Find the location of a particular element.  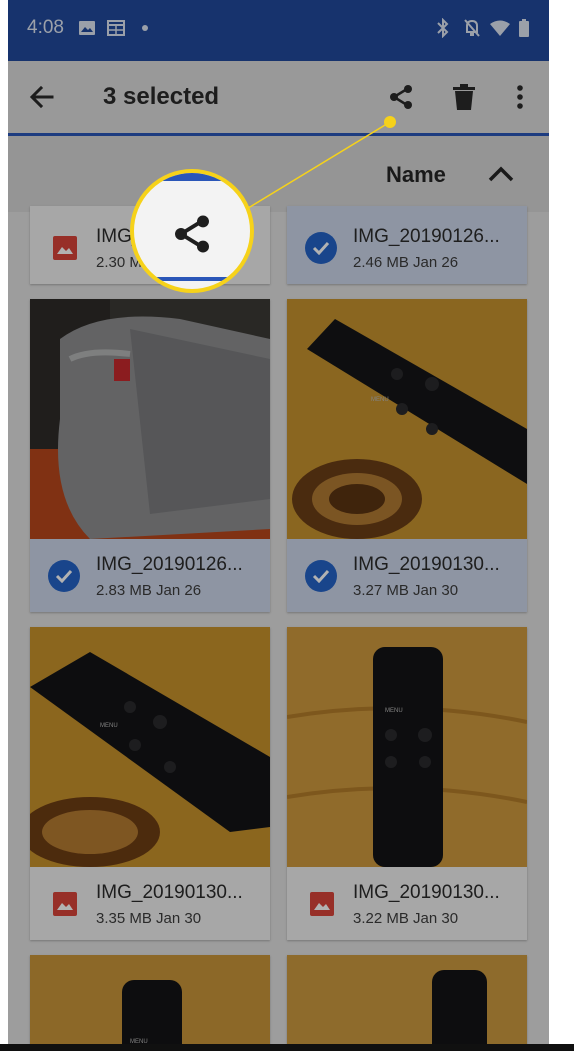

file-card is located at coordinates (407, 1003).